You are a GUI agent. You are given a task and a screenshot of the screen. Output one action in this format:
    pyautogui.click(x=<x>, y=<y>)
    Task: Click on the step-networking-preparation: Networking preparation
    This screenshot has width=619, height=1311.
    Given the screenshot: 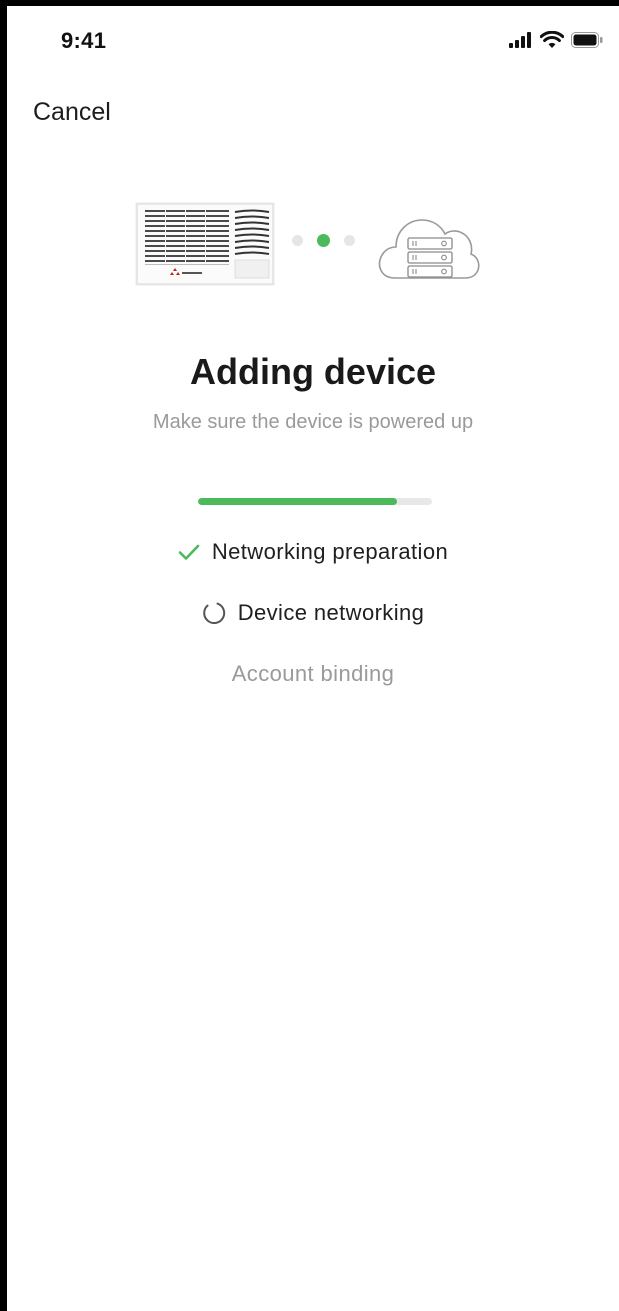 What is the action you would take?
    pyautogui.click(x=313, y=552)
    